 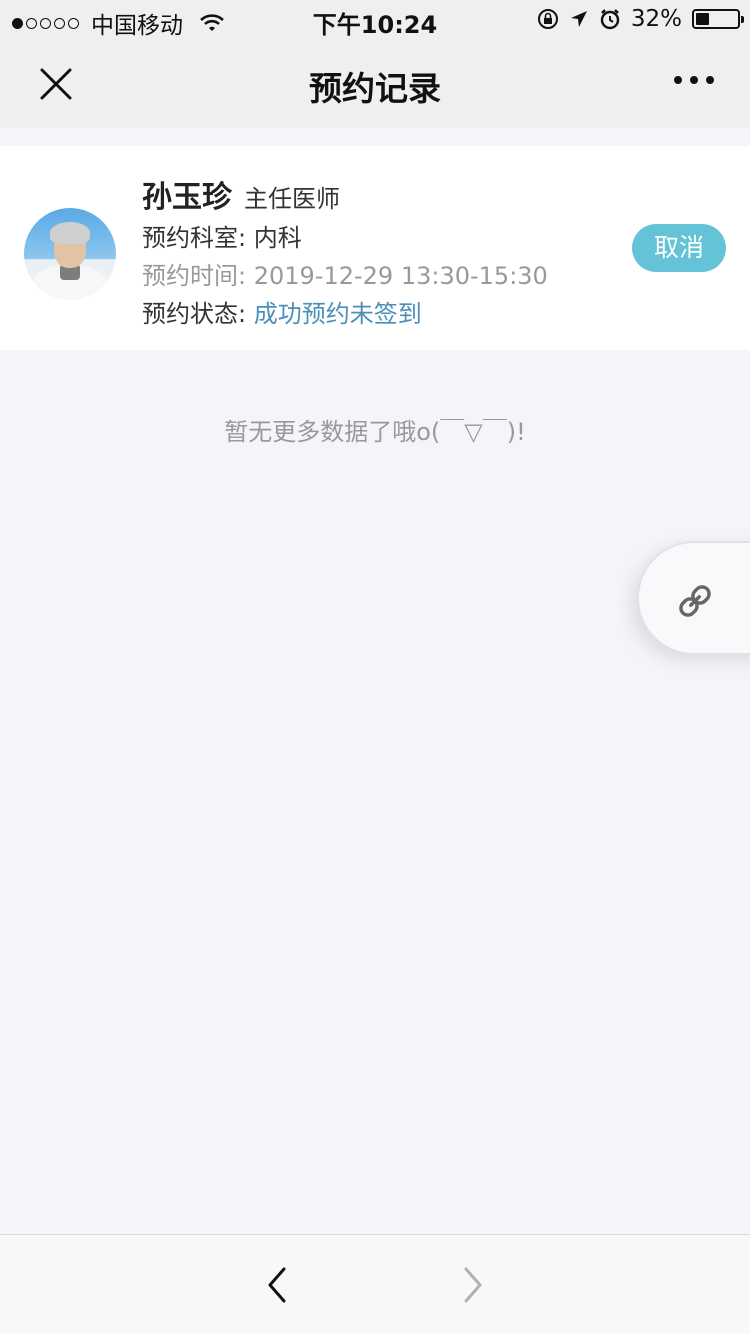 What do you see at coordinates (578, 19) in the screenshot?
I see `location-icon` at bounding box center [578, 19].